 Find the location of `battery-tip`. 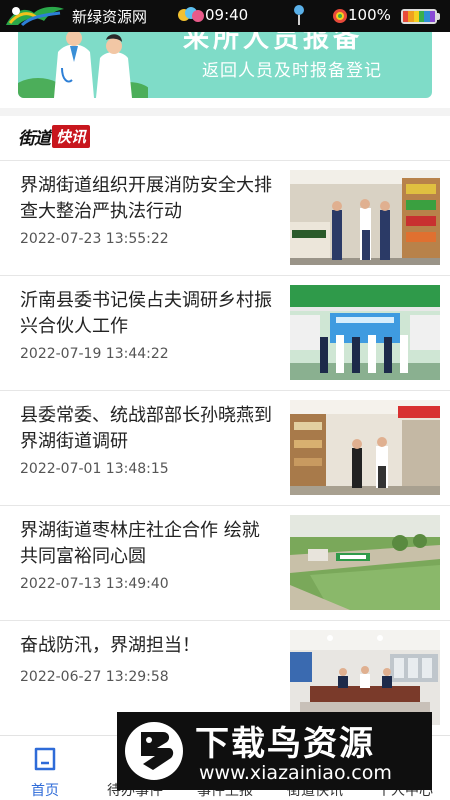

battery-tip is located at coordinates (438, 16).